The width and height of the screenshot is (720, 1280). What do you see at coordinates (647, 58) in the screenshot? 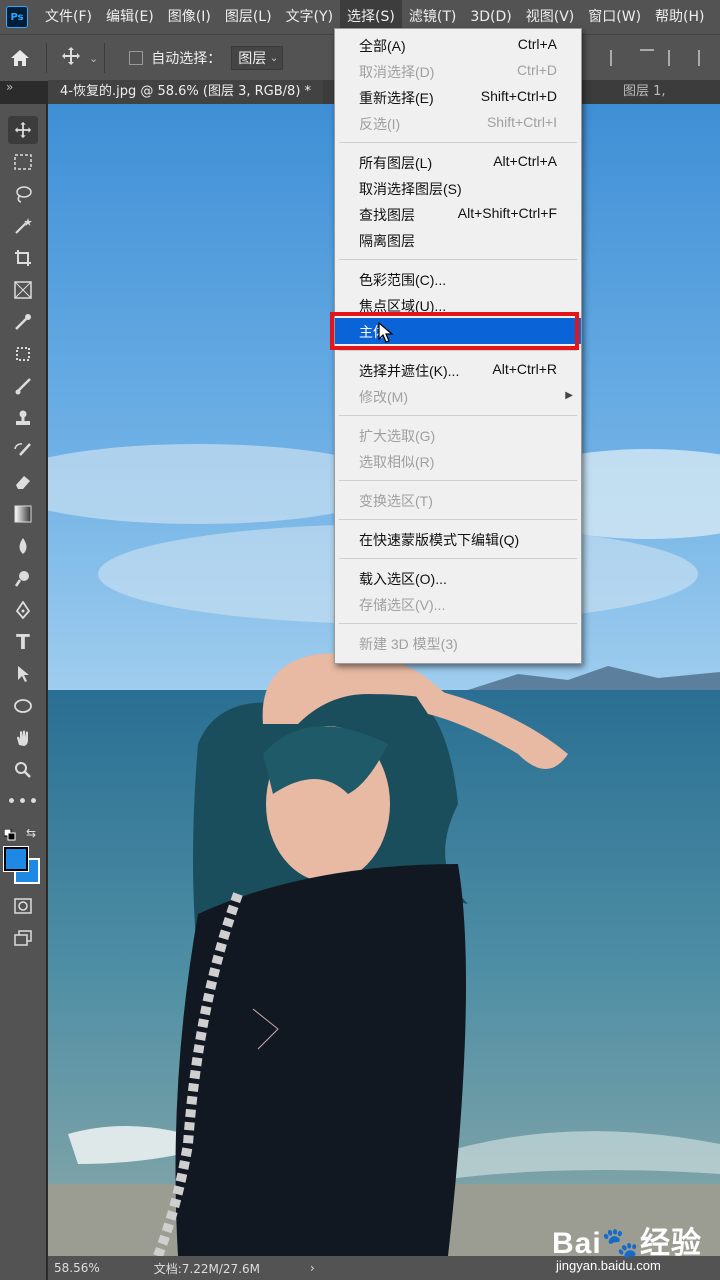
I see `align-top-icon` at bounding box center [647, 58].